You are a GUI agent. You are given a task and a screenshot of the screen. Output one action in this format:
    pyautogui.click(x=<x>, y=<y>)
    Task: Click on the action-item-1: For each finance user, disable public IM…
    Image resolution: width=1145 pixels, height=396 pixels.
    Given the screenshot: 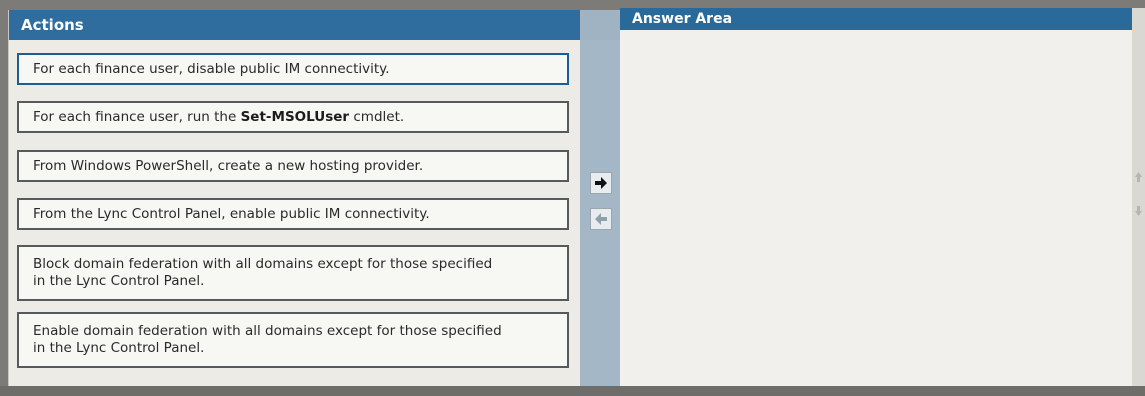 What is the action you would take?
    pyautogui.click(x=293, y=69)
    